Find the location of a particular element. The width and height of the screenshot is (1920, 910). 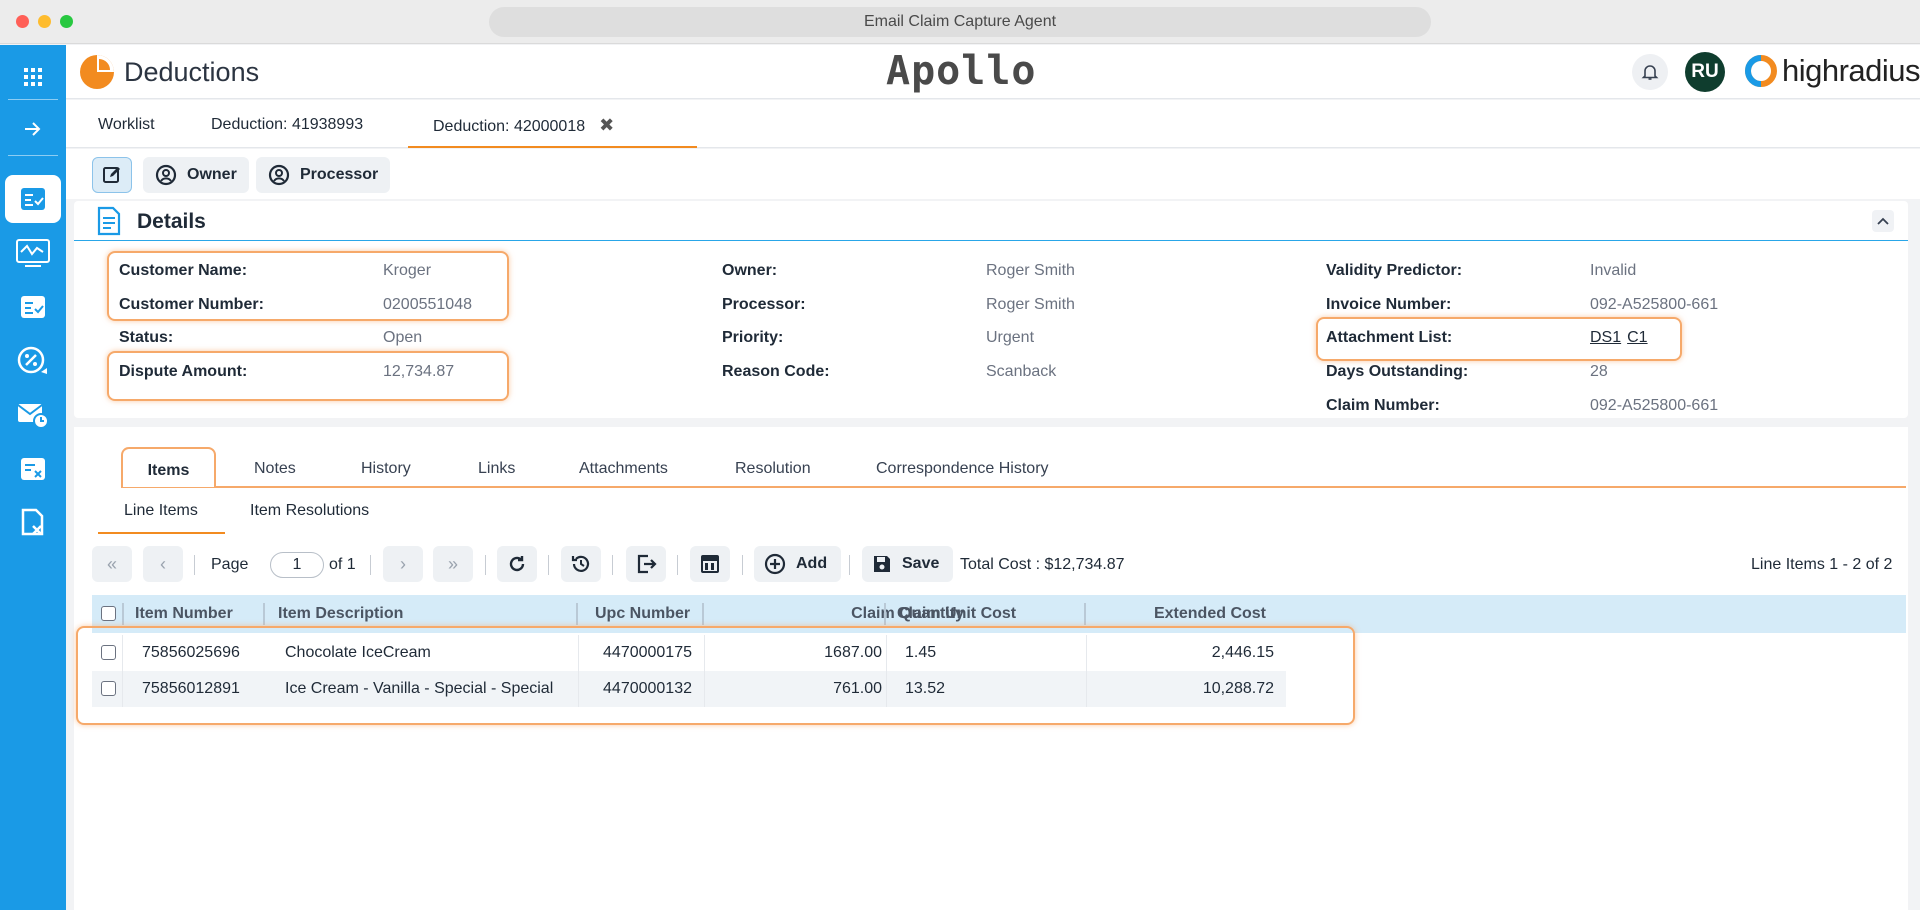

nav-promotions is located at coordinates (33, 361).